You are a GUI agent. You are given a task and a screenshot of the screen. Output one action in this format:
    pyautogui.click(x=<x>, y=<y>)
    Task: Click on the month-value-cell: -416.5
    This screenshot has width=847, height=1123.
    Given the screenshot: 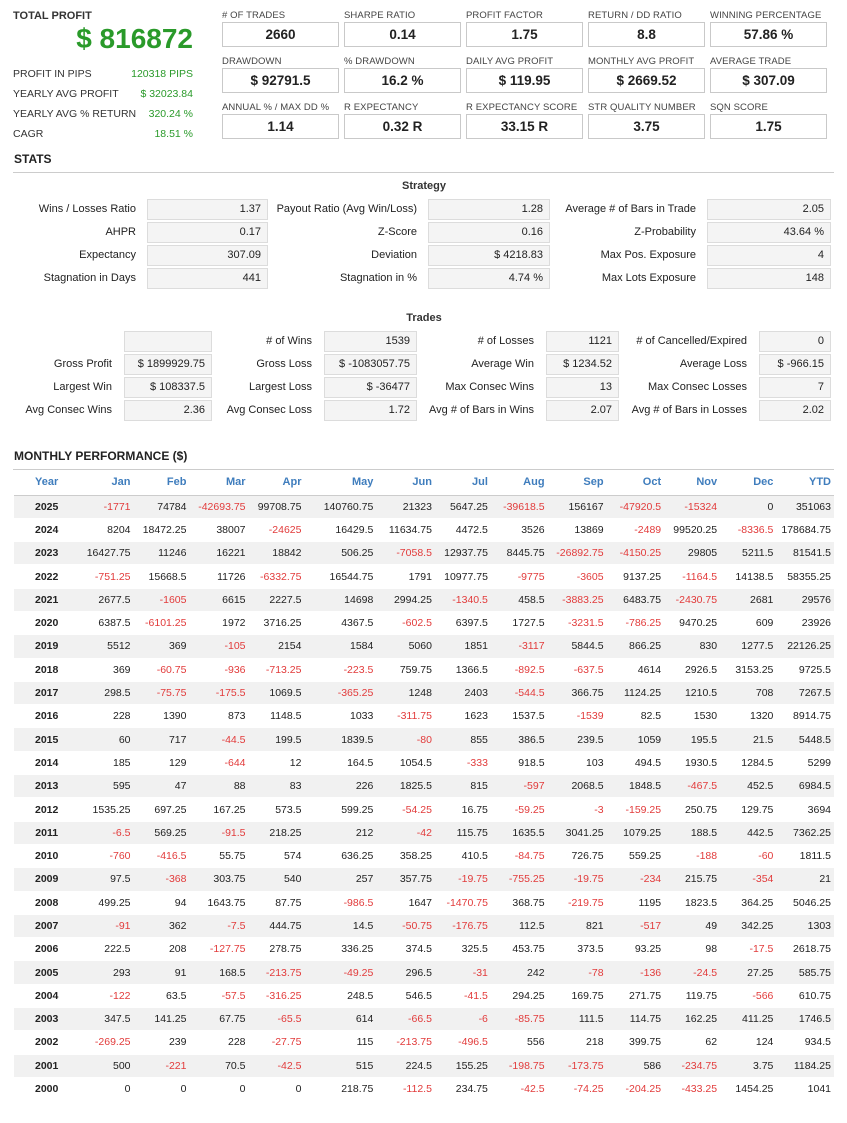 What is the action you would take?
    pyautogui.click(x=161, y=856)
    